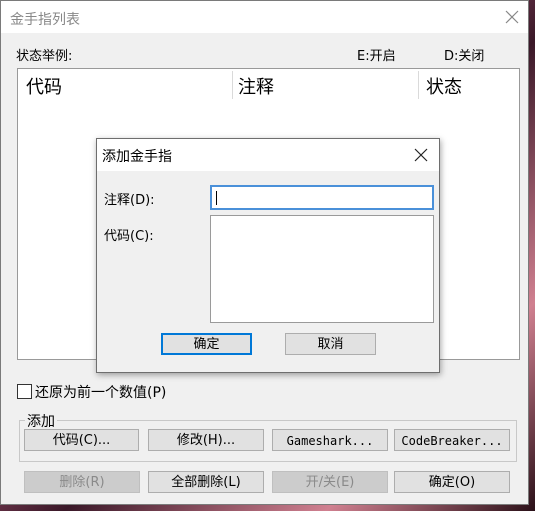 The width and height of the screenshot is (535, 511). Describe the element at coordinates (376, 56) in the screenshot. I see `legend-enabled: E:开启` at that location.